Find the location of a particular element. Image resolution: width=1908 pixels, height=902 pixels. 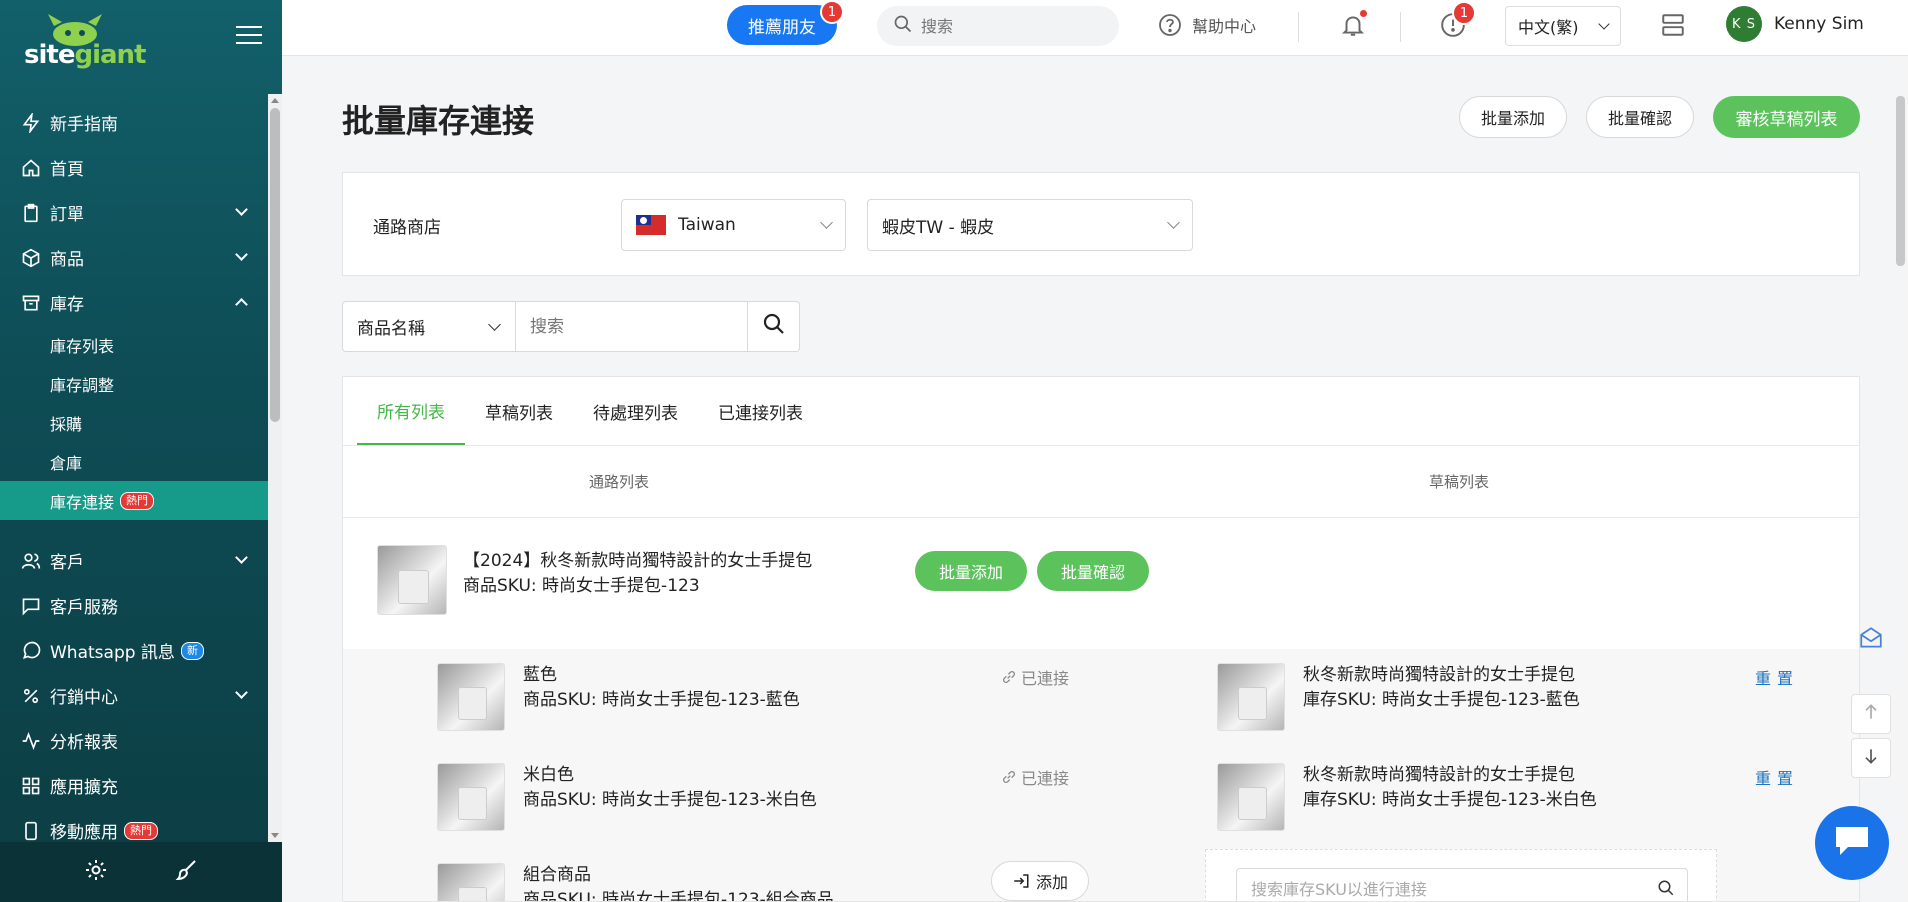

logo-bar: sitegiant is located at coordinates (141, 47).